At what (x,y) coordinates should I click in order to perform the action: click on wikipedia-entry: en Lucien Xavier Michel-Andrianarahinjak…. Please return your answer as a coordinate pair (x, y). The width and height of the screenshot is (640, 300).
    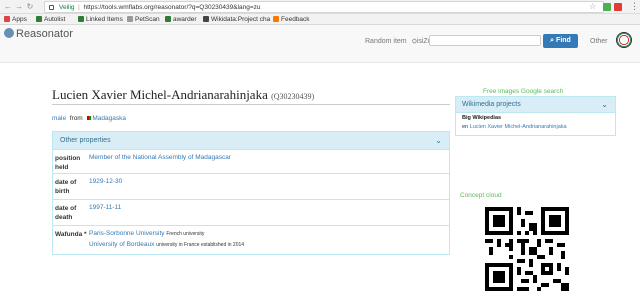
    Looking at the image, I should click on (514, 127).